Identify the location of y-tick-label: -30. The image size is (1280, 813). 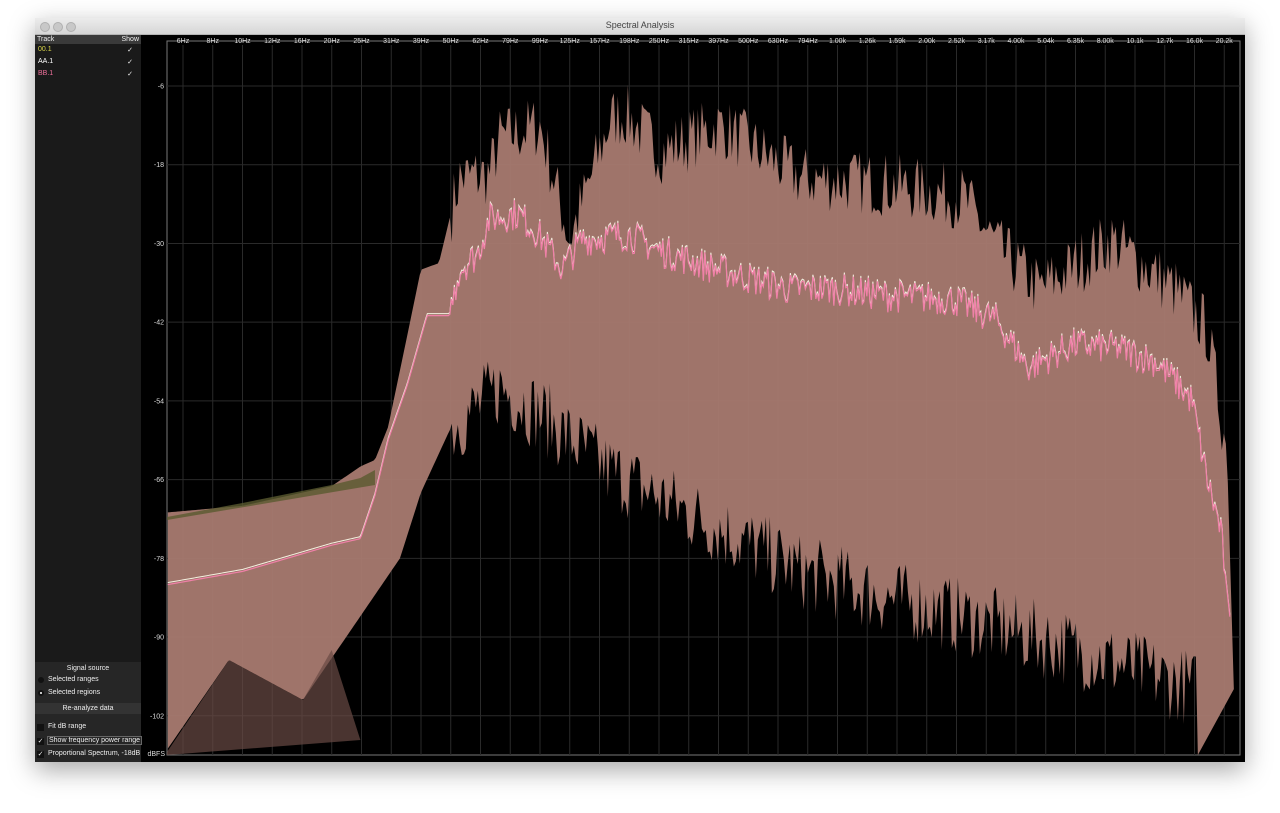
(159, 244).